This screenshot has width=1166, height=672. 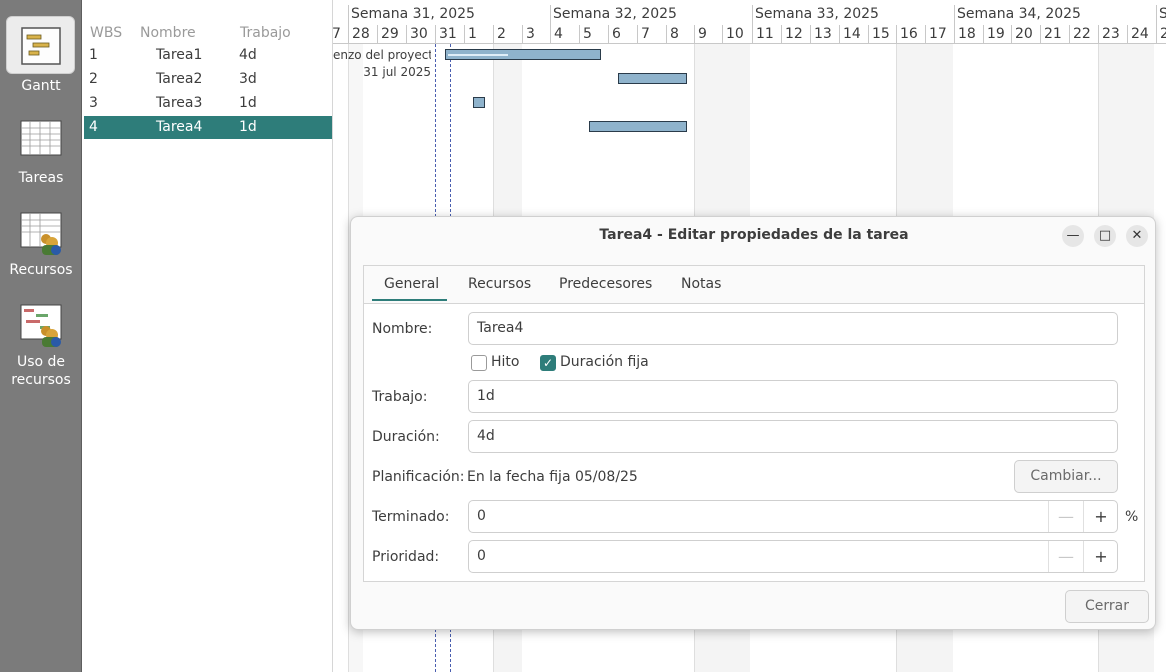 I want to click on priority-decrement-button: —, so click(x=1065, y=556).